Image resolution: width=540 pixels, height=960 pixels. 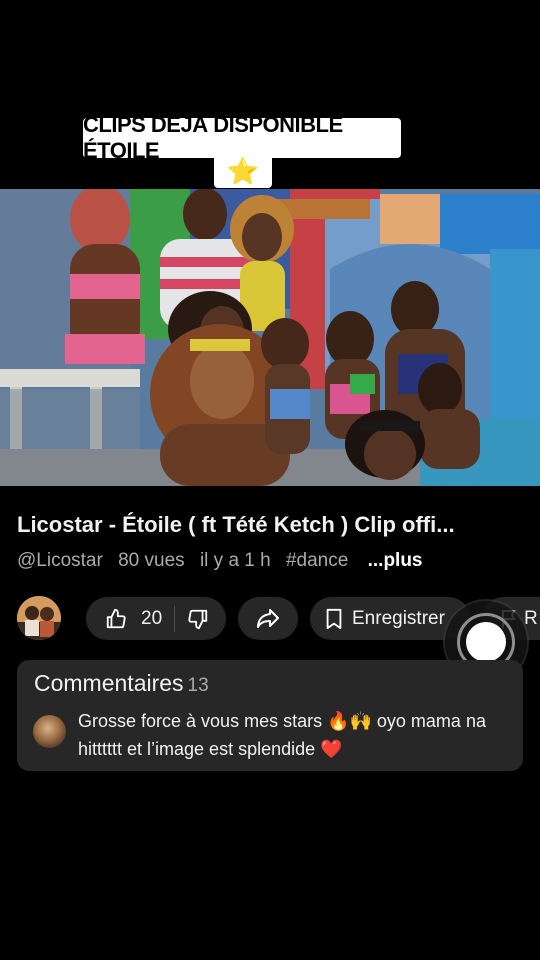 I want to click on avatar-image, so click(x=39, y=618).